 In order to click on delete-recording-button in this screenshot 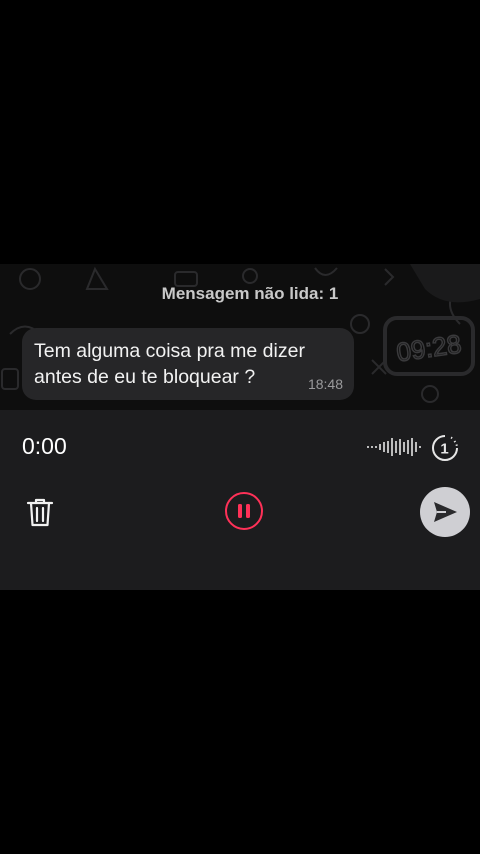, I will do `click(40, 512)`.